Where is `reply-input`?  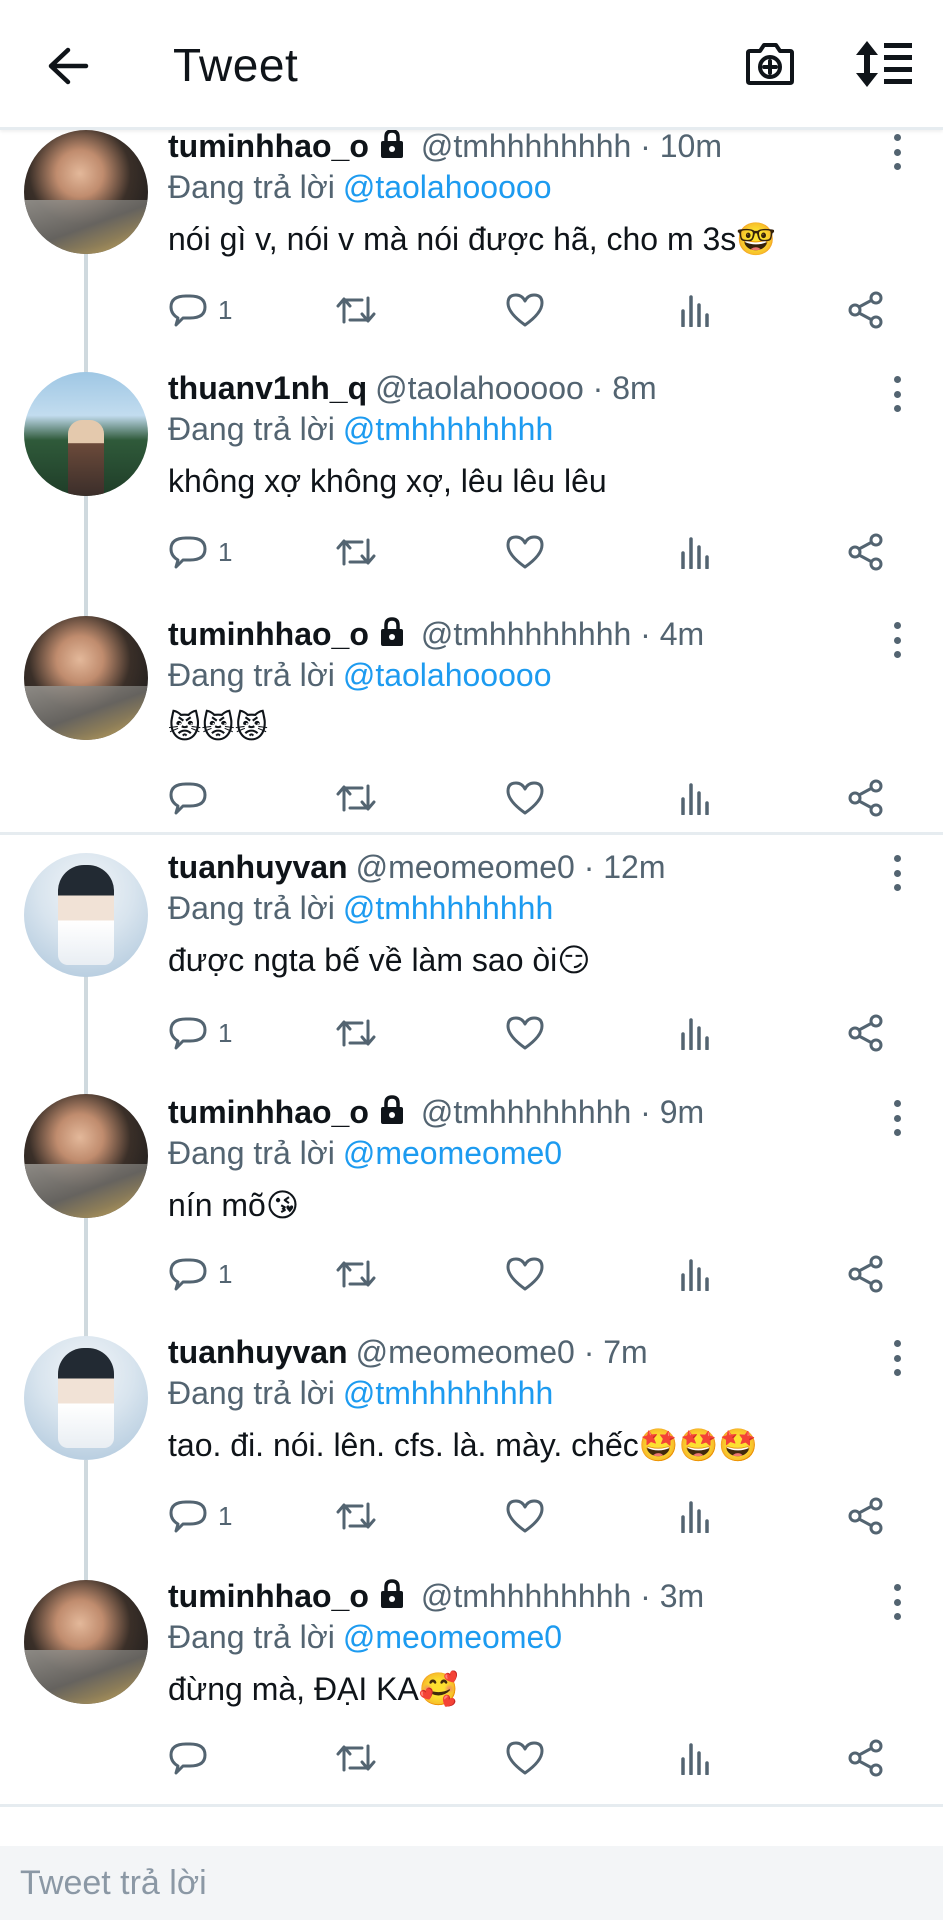 reply-input is located at coordinates (470, 1883).